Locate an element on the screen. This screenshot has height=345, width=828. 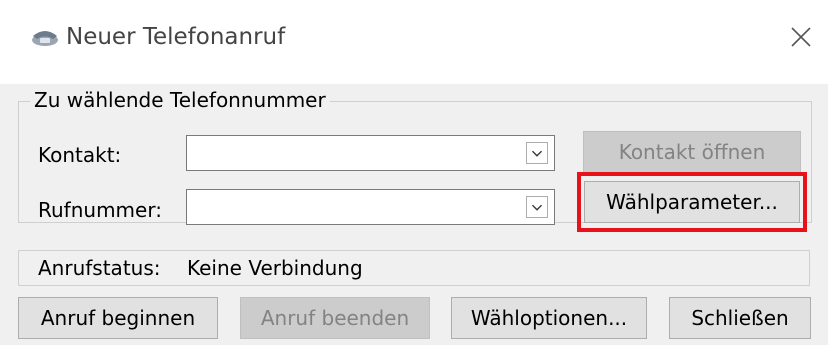
contact-combobox is located at coordinates (370, 153).